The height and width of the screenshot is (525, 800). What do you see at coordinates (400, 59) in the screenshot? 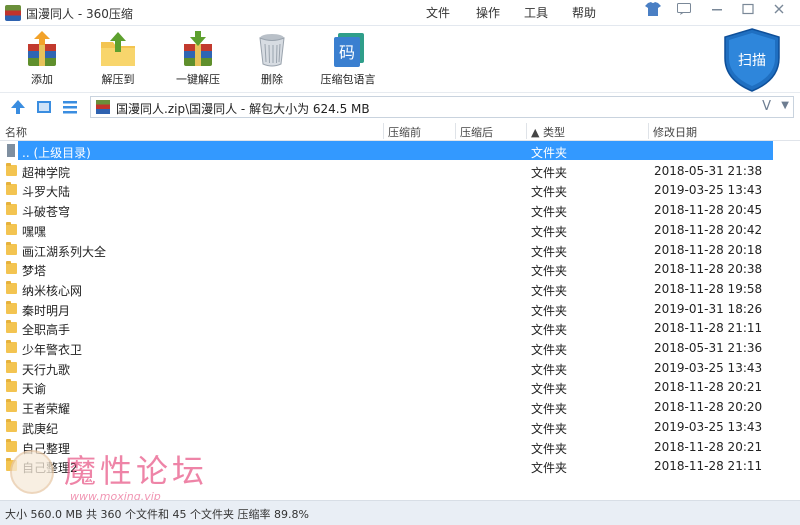
I see `toolbar: 添加 解压到 一键解压 删除 码 压缩包语言` at bounding box center [400, 59].